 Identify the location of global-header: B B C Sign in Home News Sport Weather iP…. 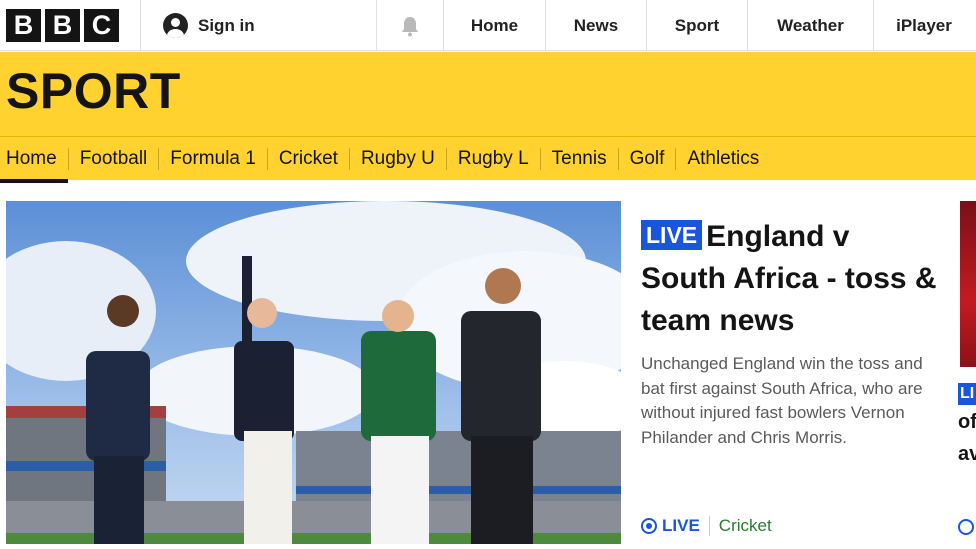
(488, 25).